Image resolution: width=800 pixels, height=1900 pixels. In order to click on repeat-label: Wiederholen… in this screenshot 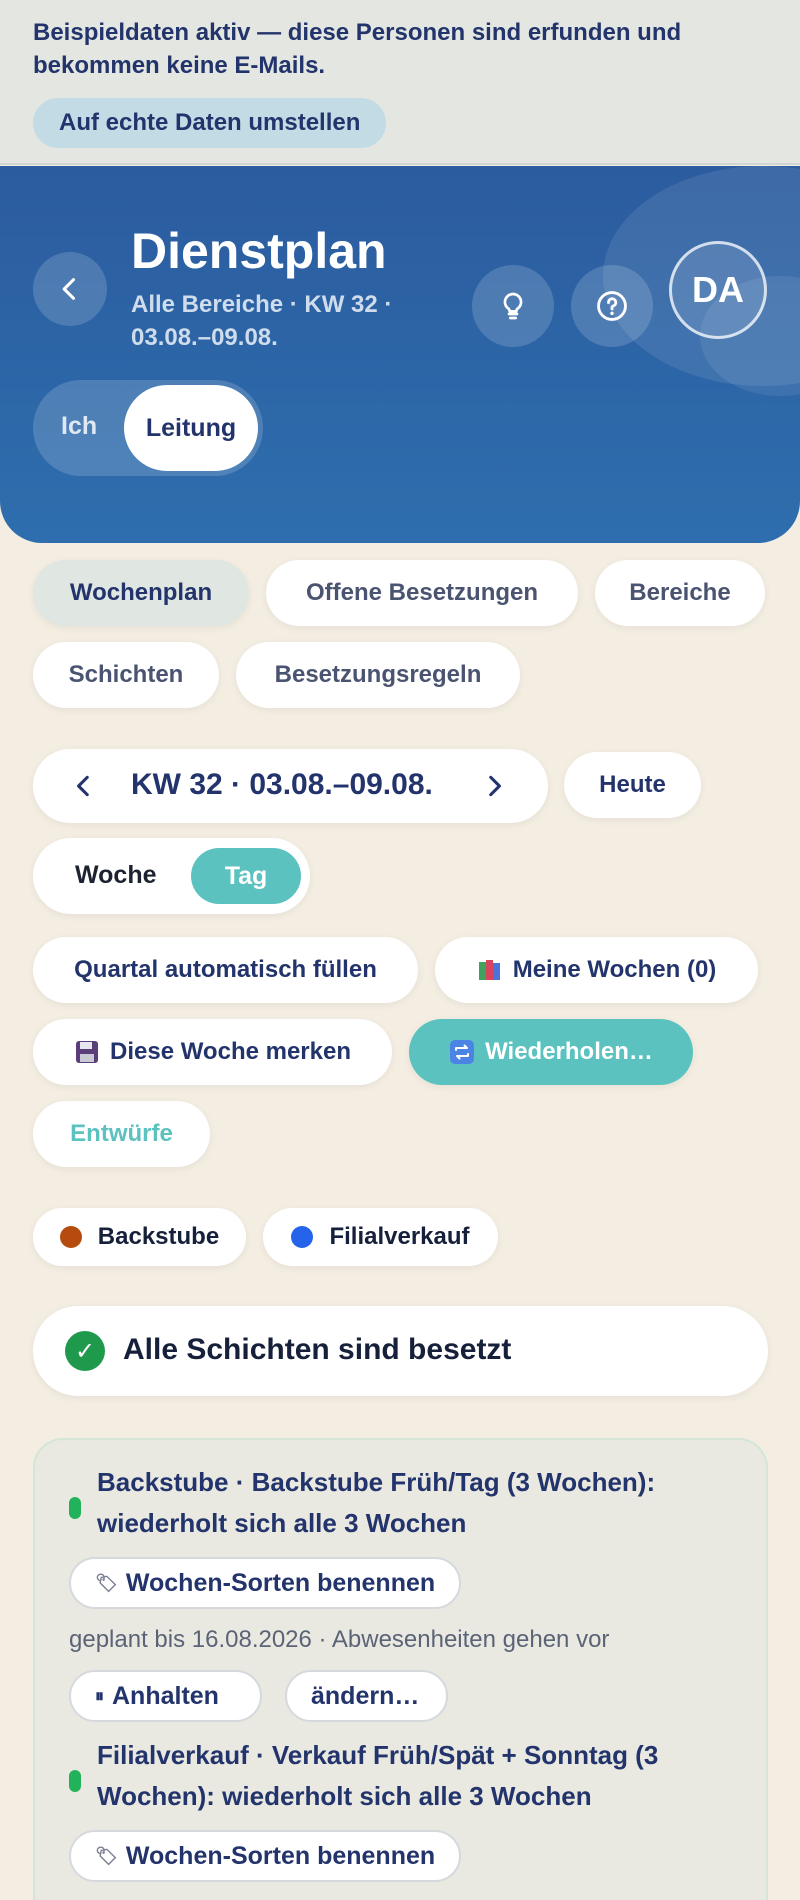, I will do `click(569, 1051)`.